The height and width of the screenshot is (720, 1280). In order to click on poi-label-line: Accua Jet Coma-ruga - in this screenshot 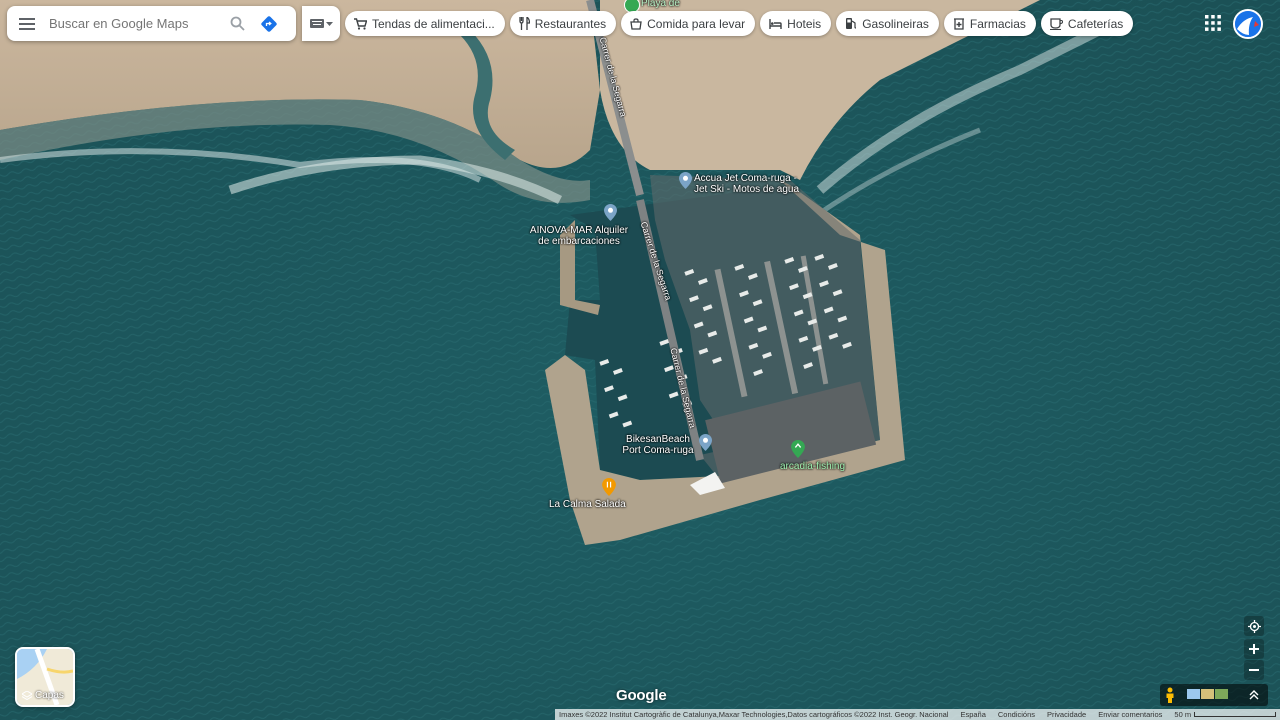, I will do `click(745, 178)`.